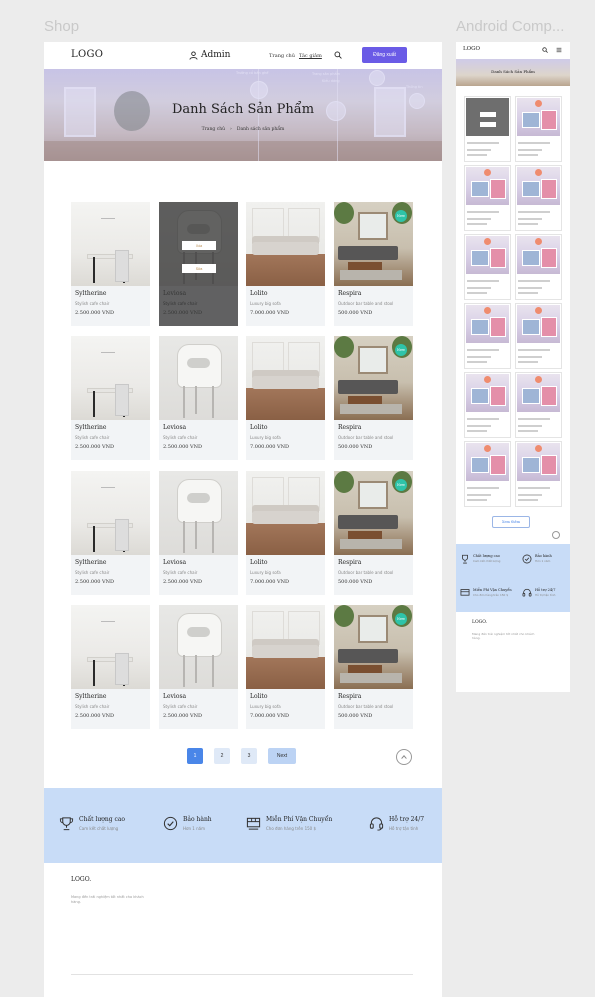  Describe the element at coordinates (543, 556) in the screenshot. I see `android-feature-title: Bảo hành` at that location.